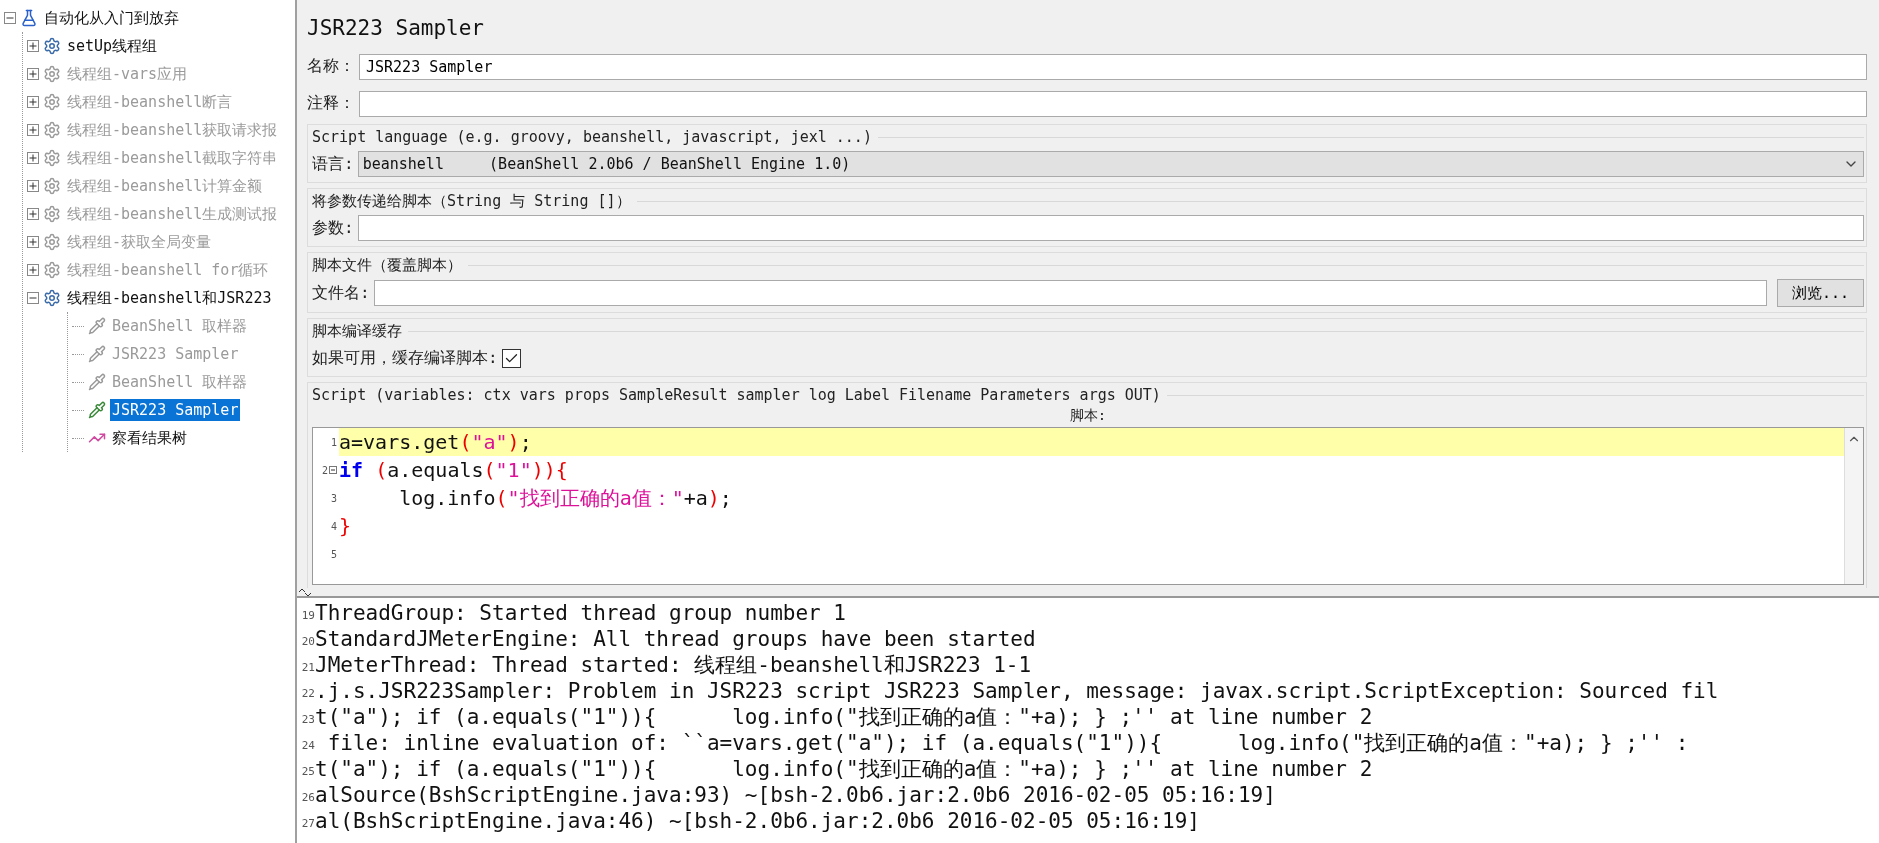 The image size is (1879, 843). I want to click on fold-icon, so click(333, 470).